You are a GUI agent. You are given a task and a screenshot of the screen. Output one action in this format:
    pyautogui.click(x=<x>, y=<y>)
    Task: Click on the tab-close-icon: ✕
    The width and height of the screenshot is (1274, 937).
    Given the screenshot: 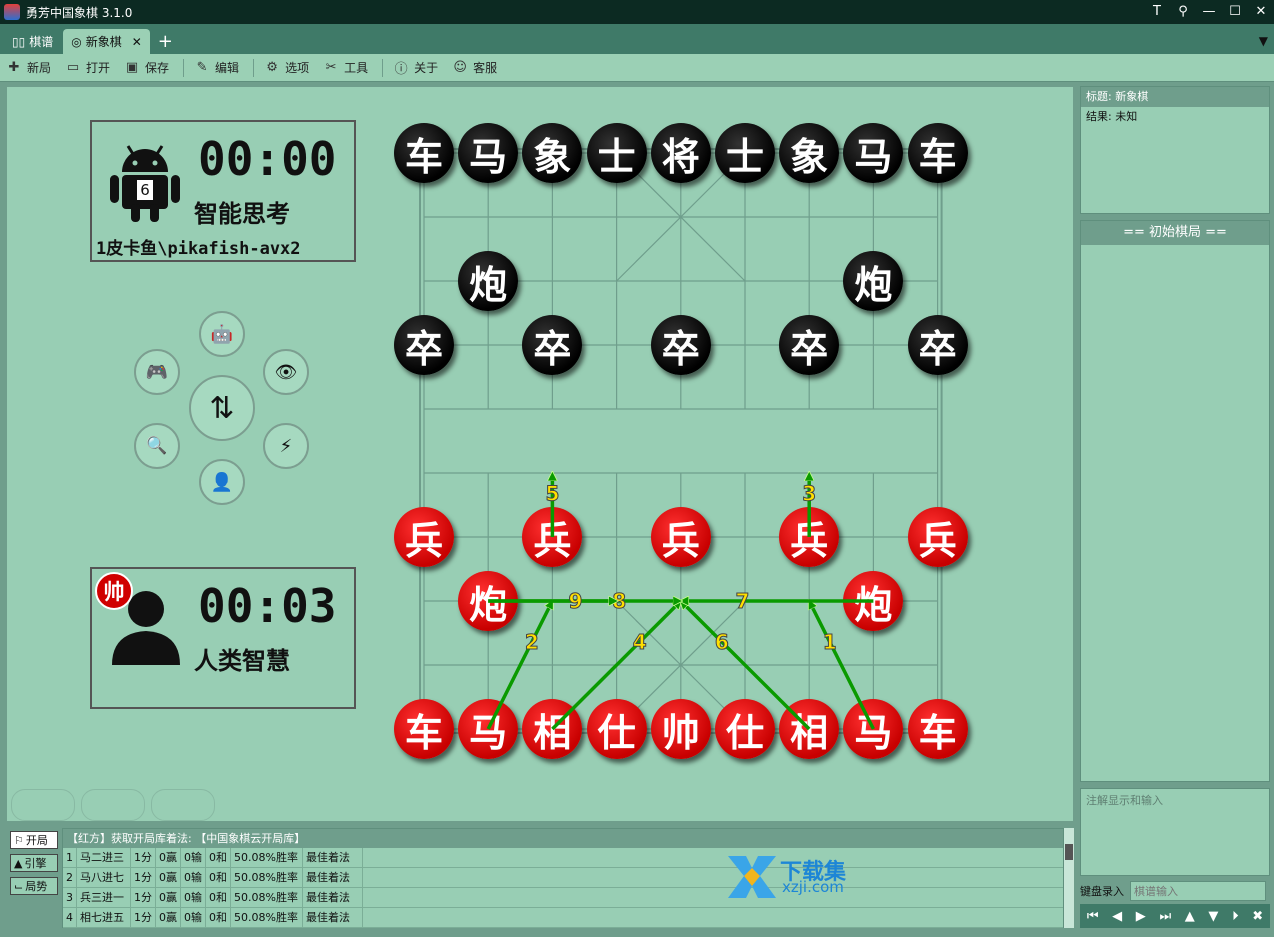 What is the action you would take?
    pyautogui.click(x=137, y=42)
    